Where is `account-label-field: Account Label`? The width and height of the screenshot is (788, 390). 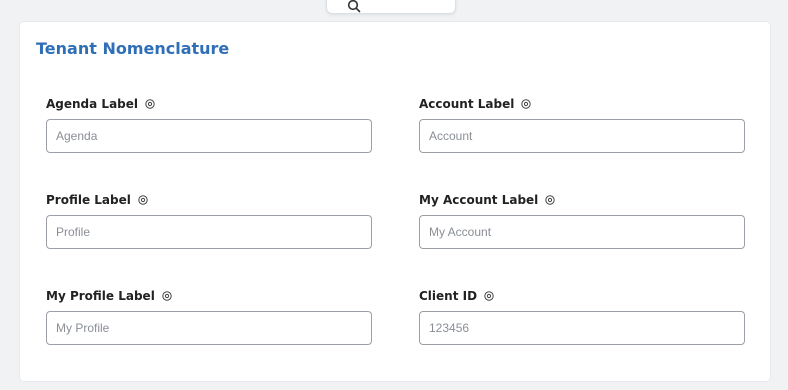
account-label-field: Account Label is located at coordinates (582, 124).